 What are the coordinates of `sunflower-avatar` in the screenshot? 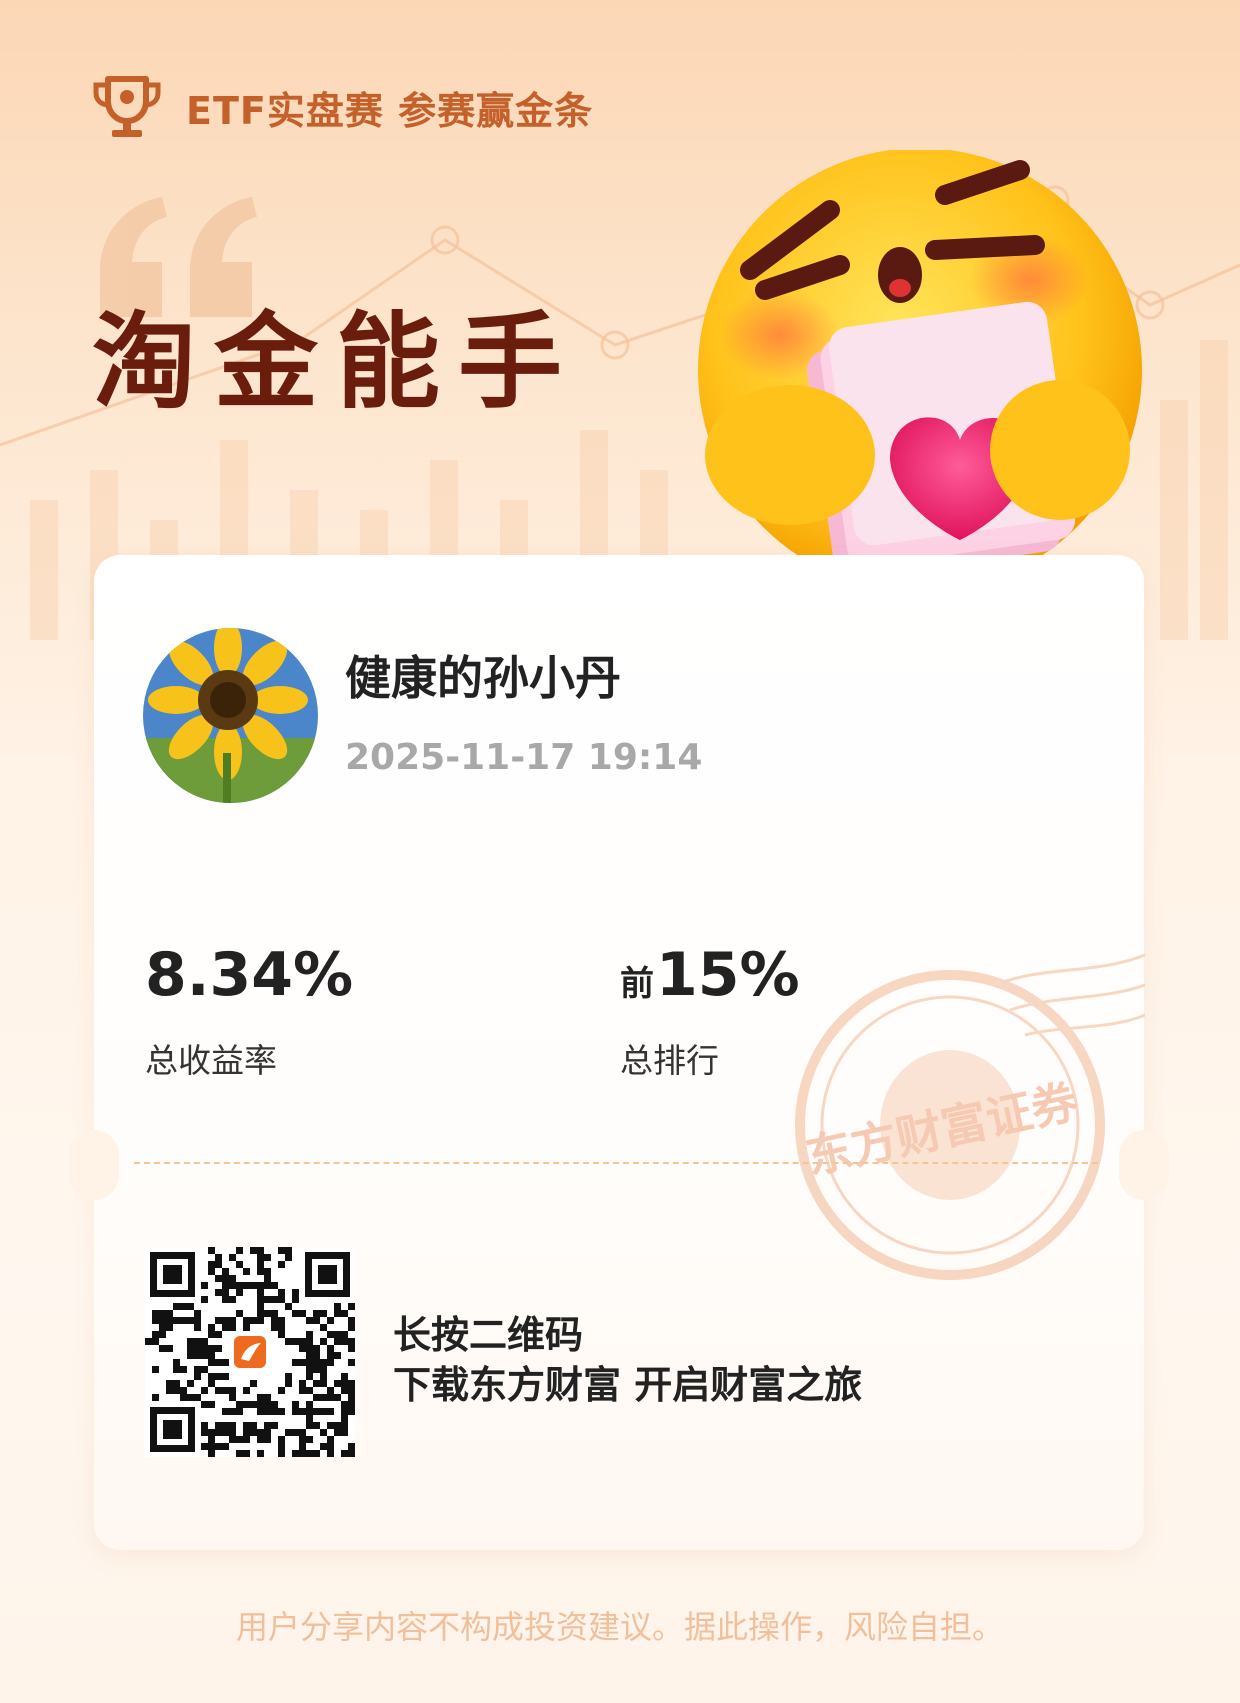 It's located at (230, 715).